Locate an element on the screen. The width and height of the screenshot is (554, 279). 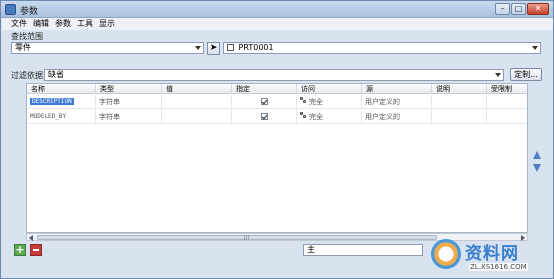
menu-tools: 工具 is located at coordinates (85, 24).